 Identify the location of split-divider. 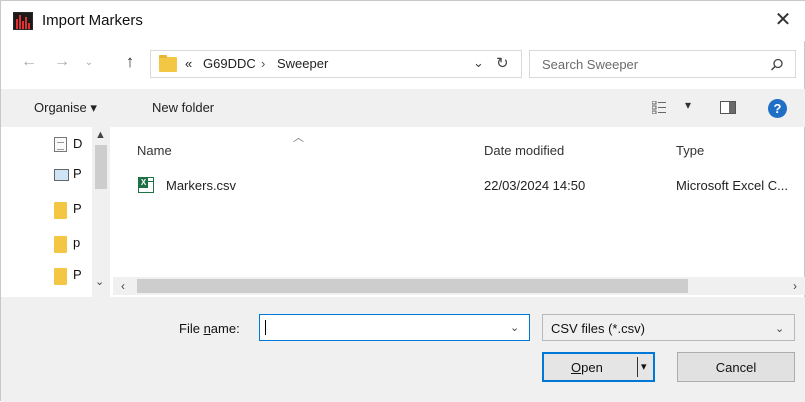
(637, 367).